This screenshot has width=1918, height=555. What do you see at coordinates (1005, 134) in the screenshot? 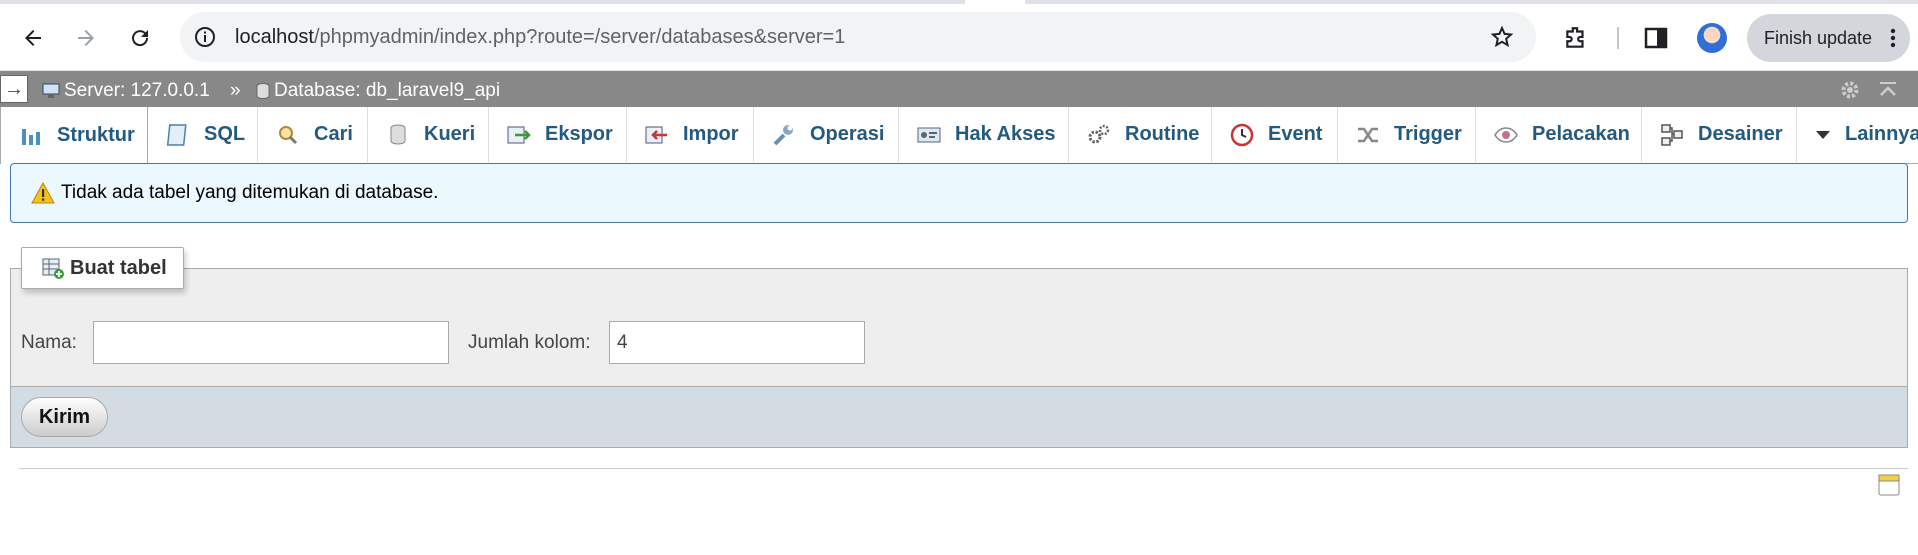
I see `tab-label: Hak Akses` at bounding box center [1005, 134].